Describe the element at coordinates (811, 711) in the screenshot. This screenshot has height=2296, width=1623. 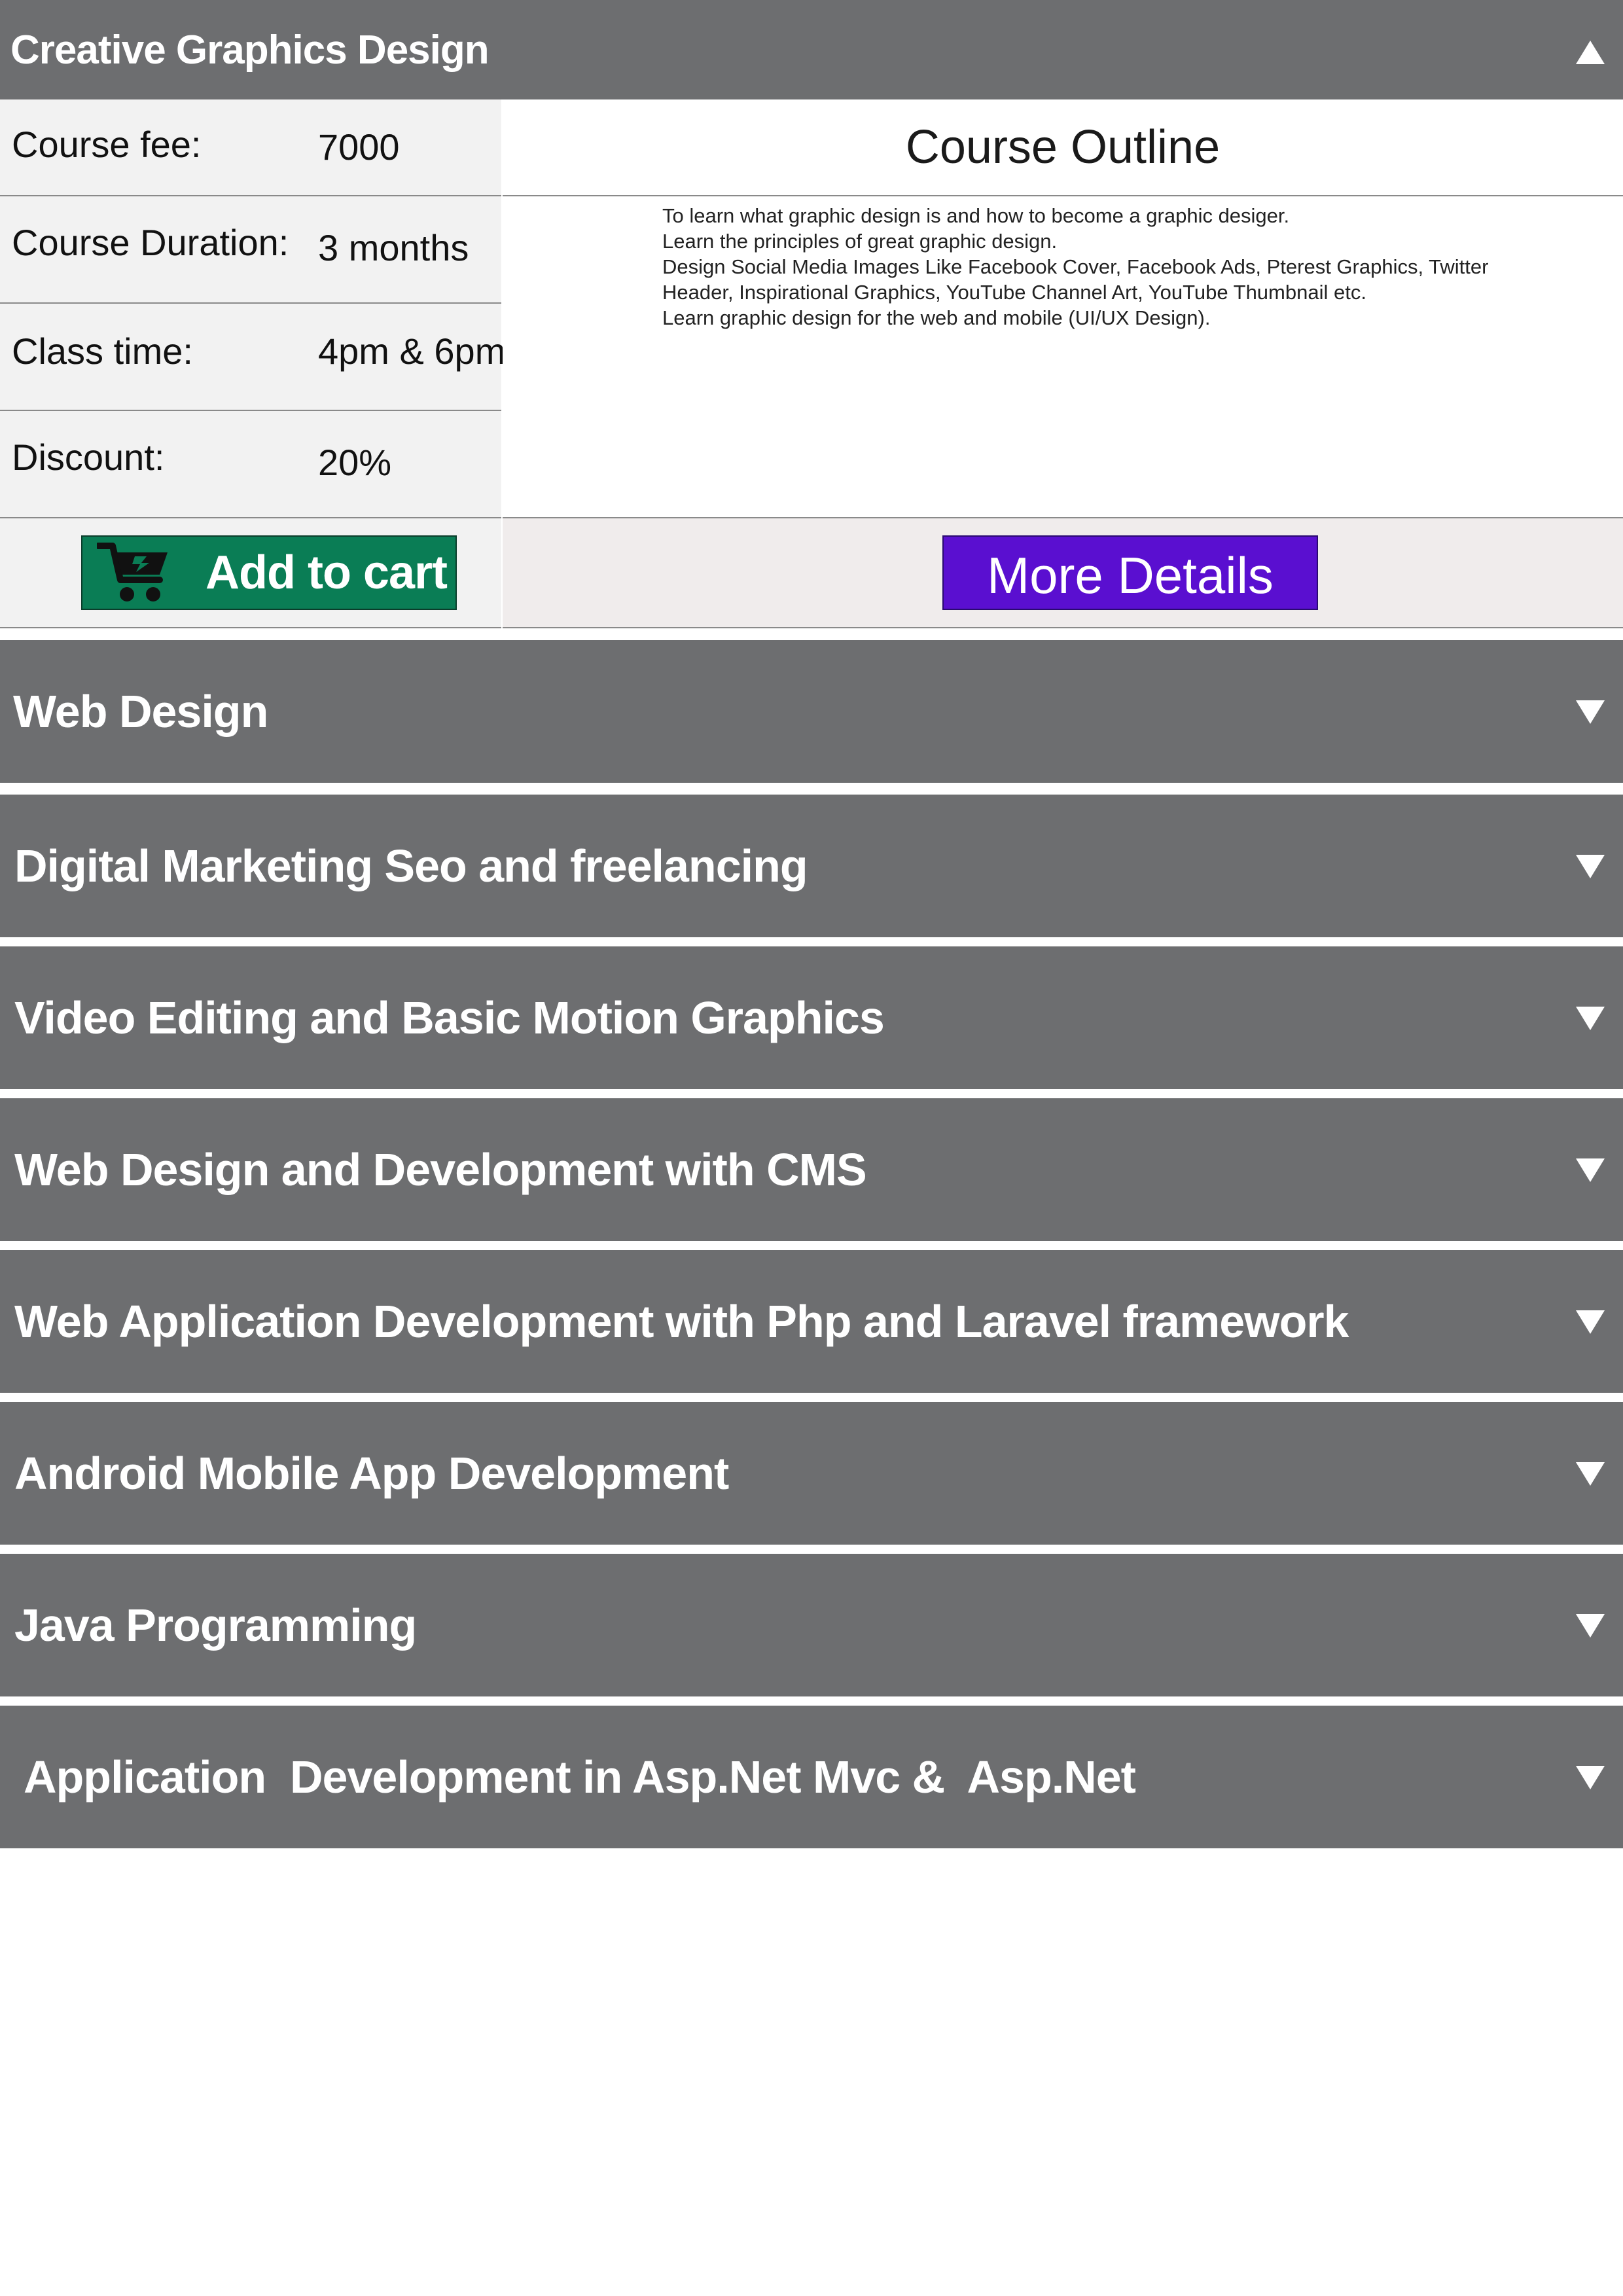
I see `accordion-header-web-design: Web Design` at that location.